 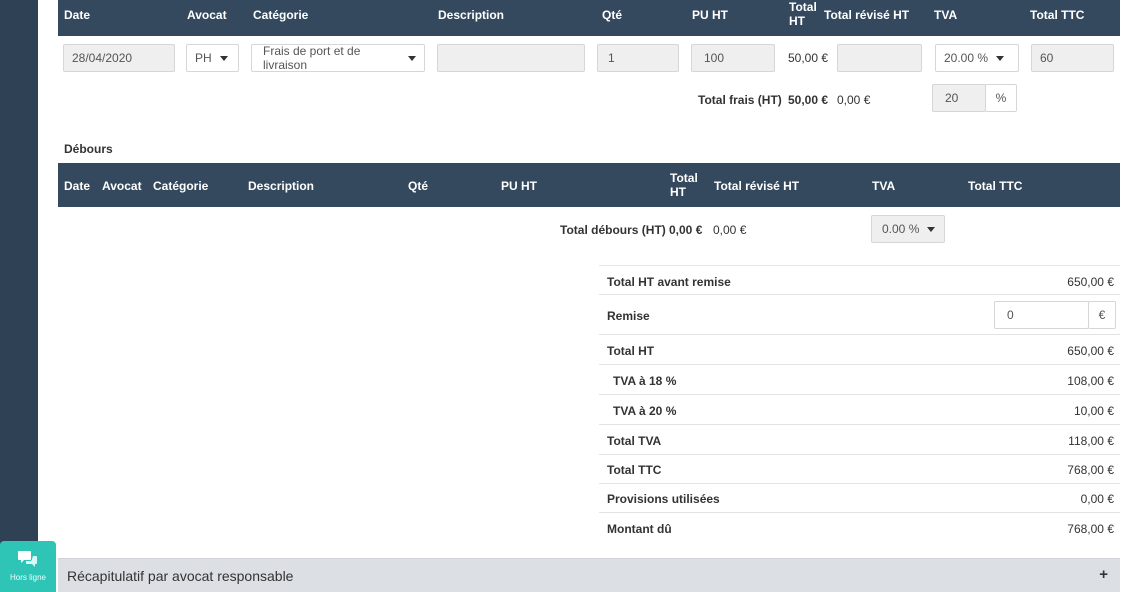 What do you see at coordinates (854, 100) in the screenshot?
I see `total-frais-revise: 0,00 €` at bounding box center [854, 100].